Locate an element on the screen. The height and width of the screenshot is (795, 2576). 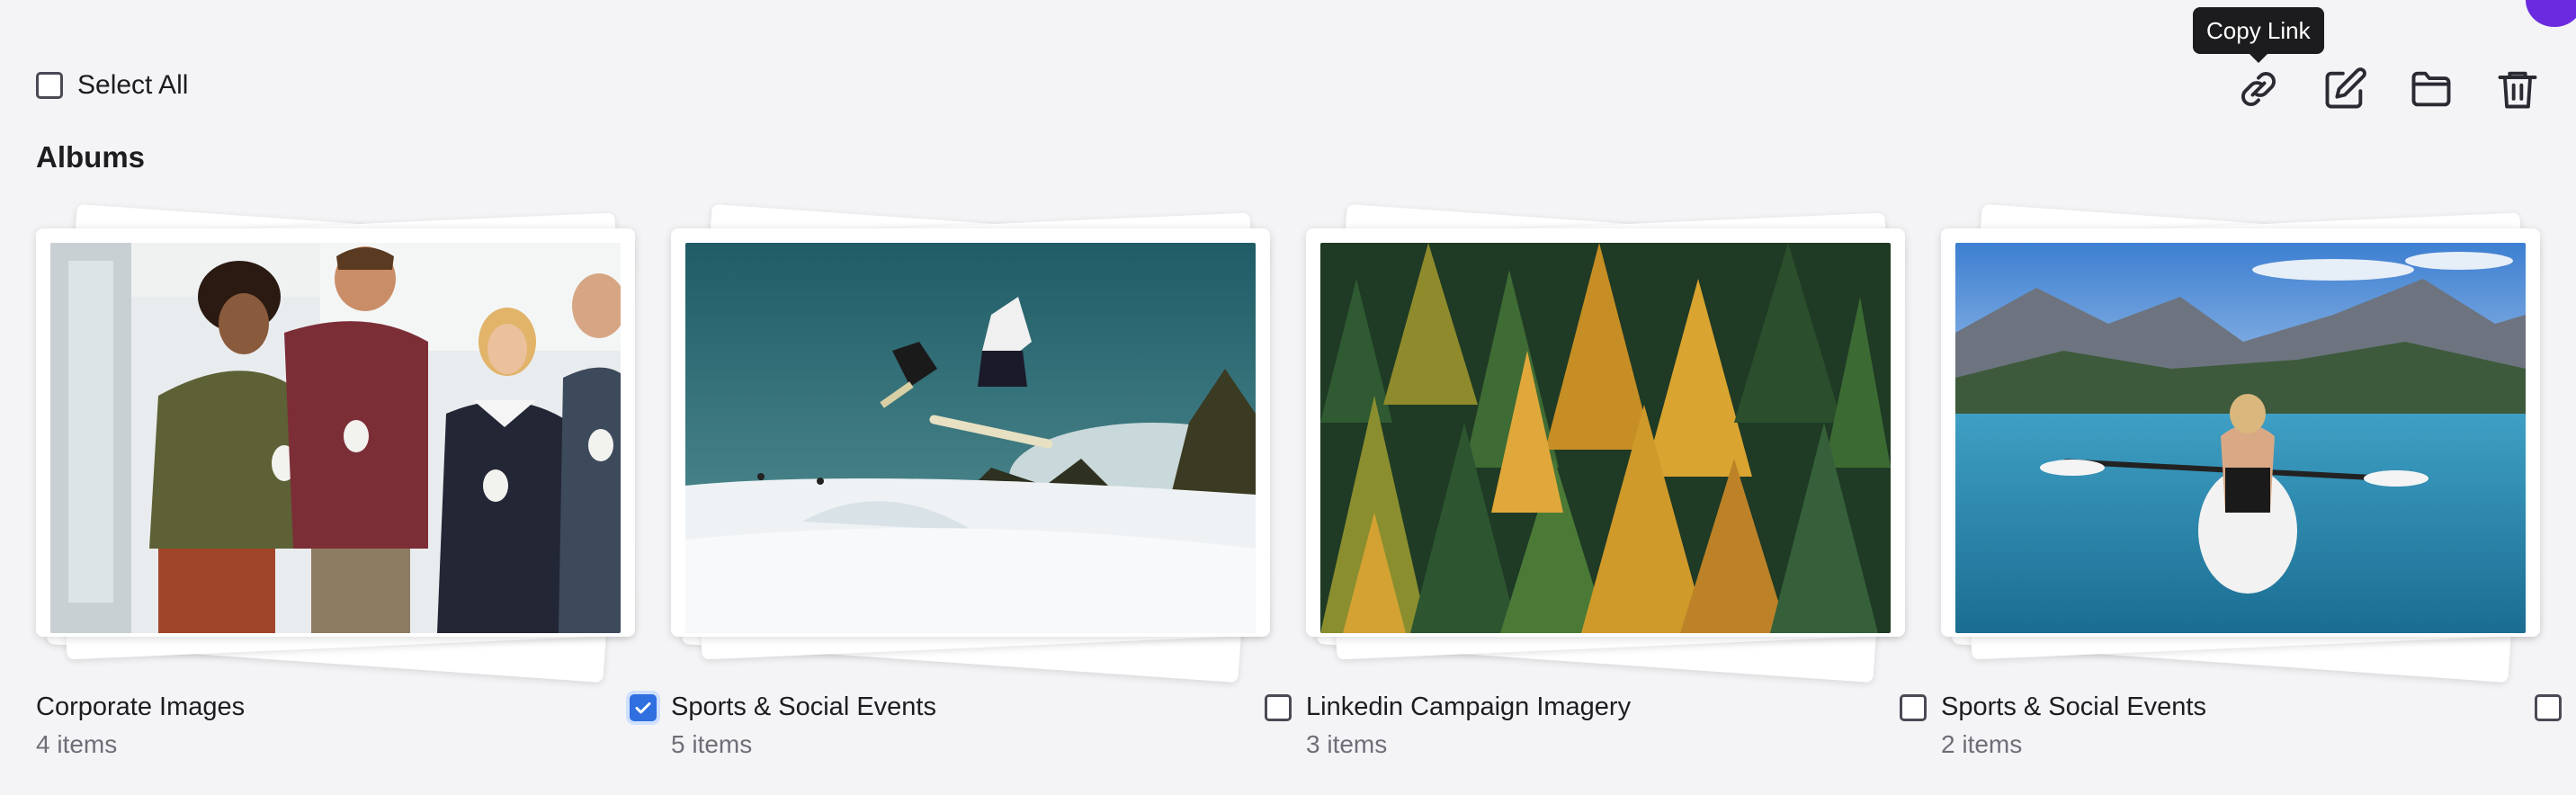
album-item-count: 2 items is located at coordinates (1982, 744).